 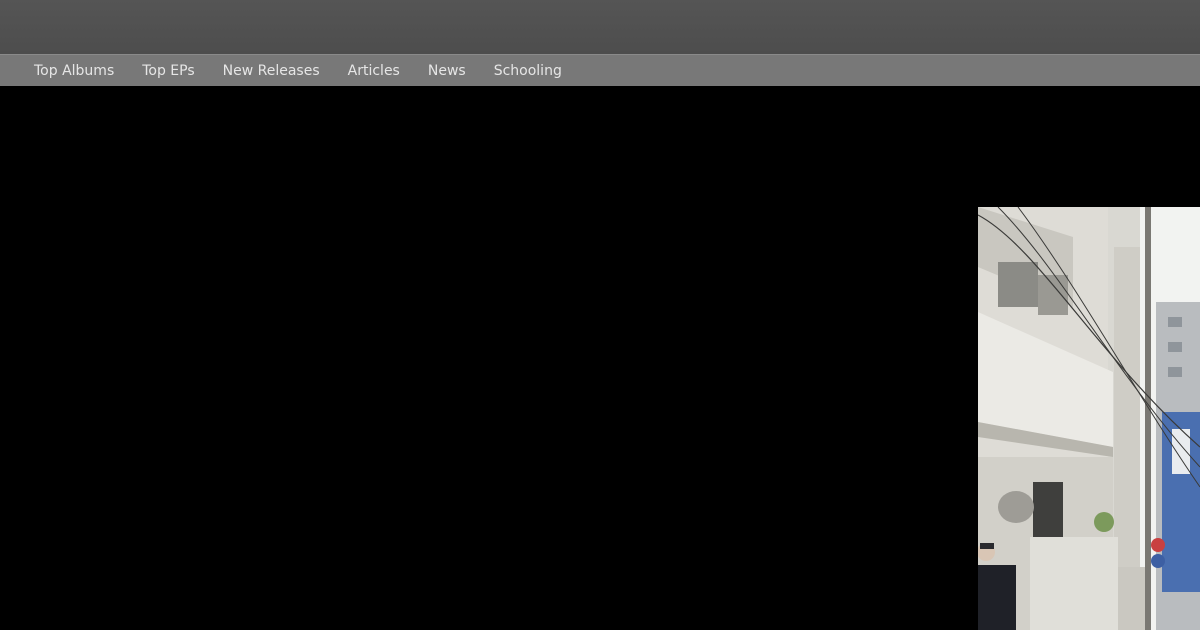 I want to click on street-photo, so click(x=1089, y=418).